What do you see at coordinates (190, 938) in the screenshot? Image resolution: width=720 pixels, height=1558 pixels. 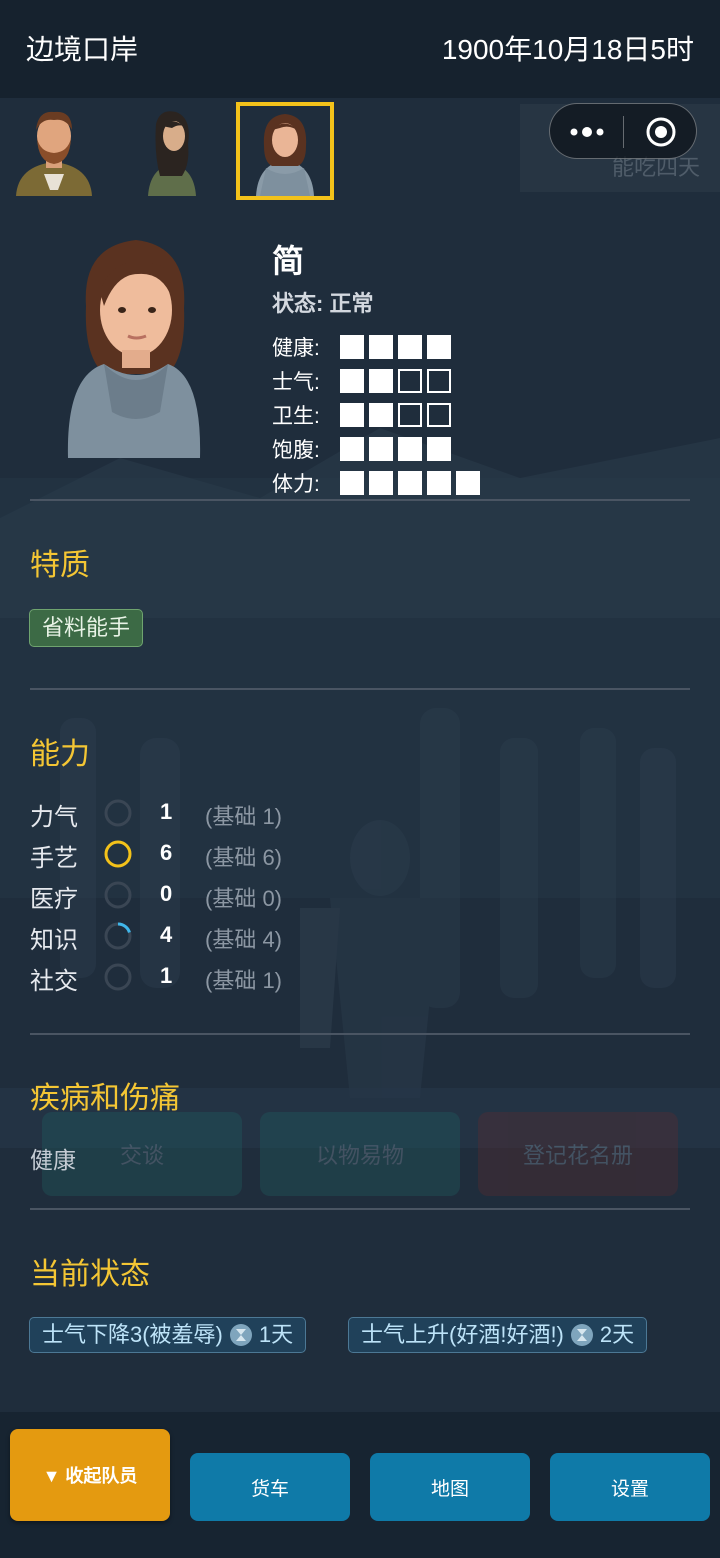 I see `ability-row: 知识 4 (基础 4)` at bounding box center [190, 938].